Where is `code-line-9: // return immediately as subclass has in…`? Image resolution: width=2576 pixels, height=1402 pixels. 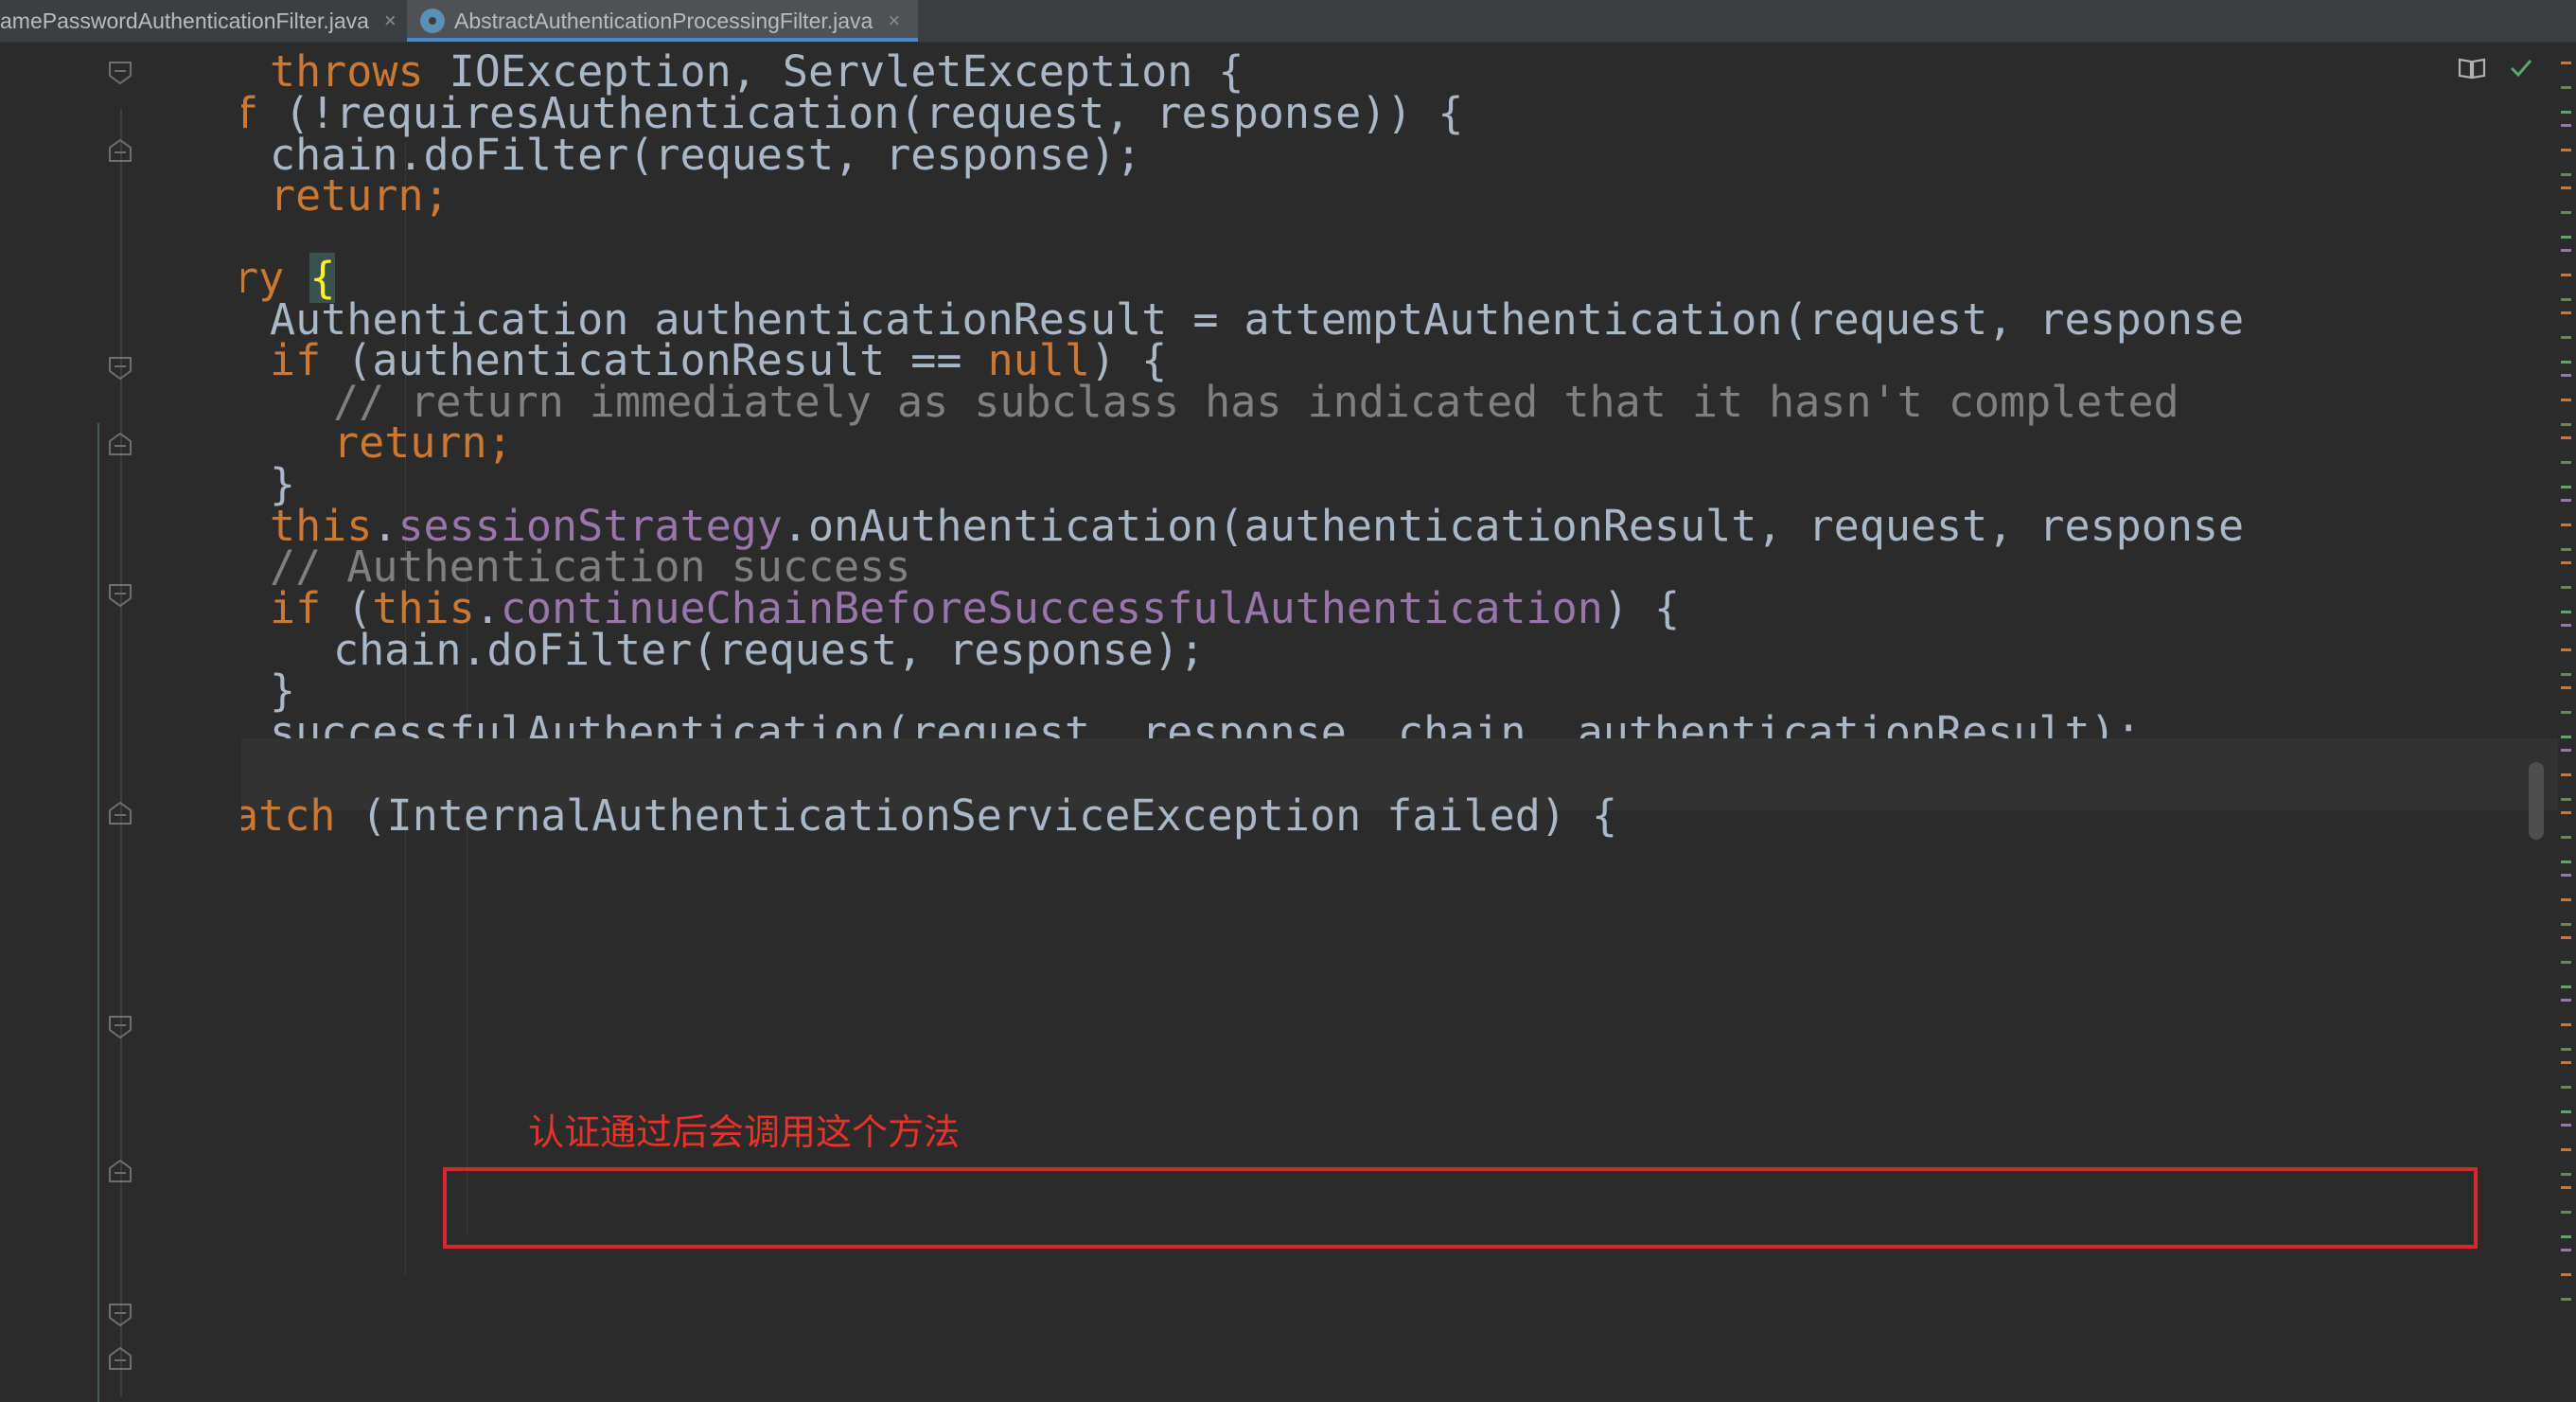 code-line-9: // return immediately as subclass has in… is located at coordinates (1256, 402).